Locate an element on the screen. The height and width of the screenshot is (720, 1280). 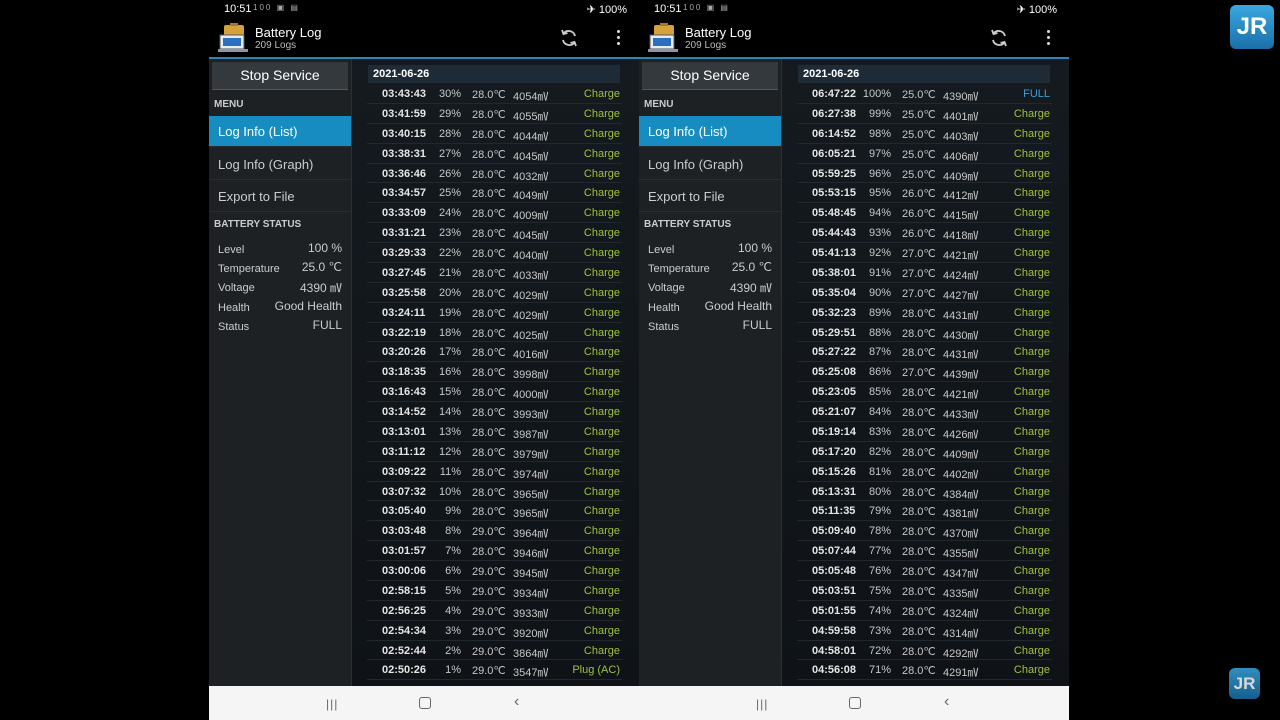
log-row: 03:41:59 29% 28.0℃ 4055㎷ Charge is located at coordinates (494, 114).